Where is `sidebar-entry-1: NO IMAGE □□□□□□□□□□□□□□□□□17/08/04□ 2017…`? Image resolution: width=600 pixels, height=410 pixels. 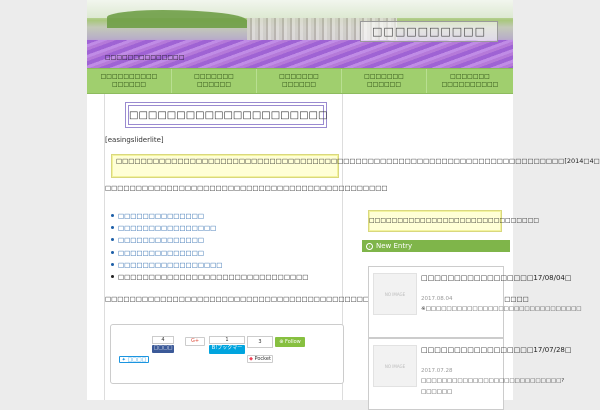
sidebar-entry-1: NO IMAGE □□□□□□□□□□□□□□□□□17/08/04□ 2017… is located at coordinates (475, 302).